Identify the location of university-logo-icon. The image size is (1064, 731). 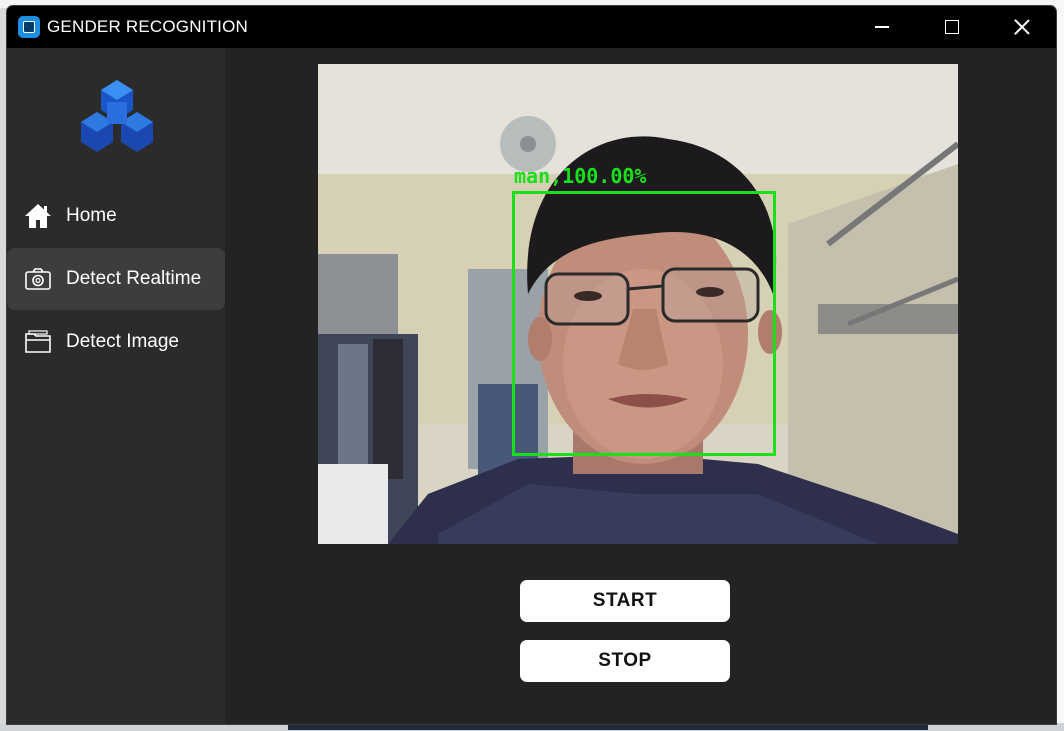
(117, 116).